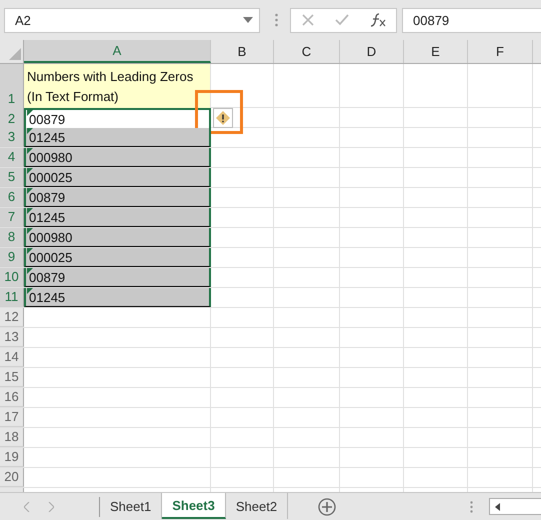 This screenshot has height=520, width=541. What do you see at coordinates (308, 20) in the screenshot?
I see `close-icon` at bounding box center [308, 20].